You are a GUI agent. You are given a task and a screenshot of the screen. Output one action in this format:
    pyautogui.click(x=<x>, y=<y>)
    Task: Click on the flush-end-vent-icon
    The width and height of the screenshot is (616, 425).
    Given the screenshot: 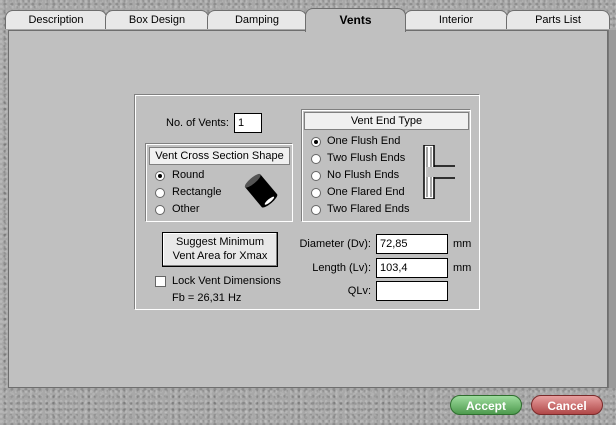 What is the action you would take?
    pyautogui.click(x=439, y=172)
    